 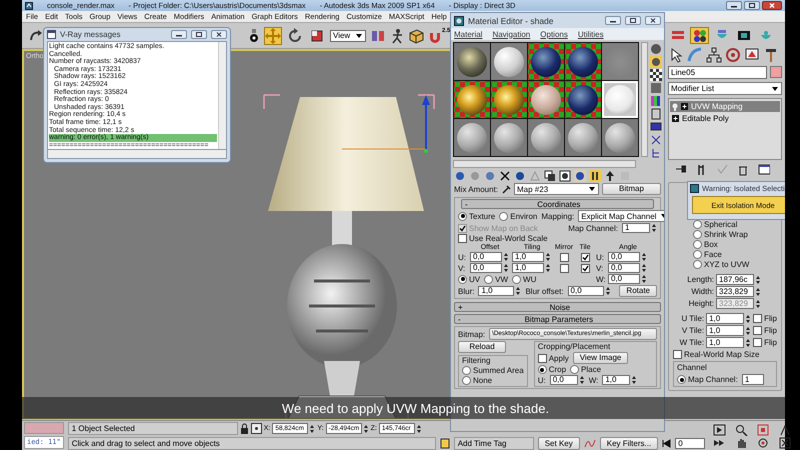 I want to click on set-key-button: Set Key, so click(x=559, y=443).